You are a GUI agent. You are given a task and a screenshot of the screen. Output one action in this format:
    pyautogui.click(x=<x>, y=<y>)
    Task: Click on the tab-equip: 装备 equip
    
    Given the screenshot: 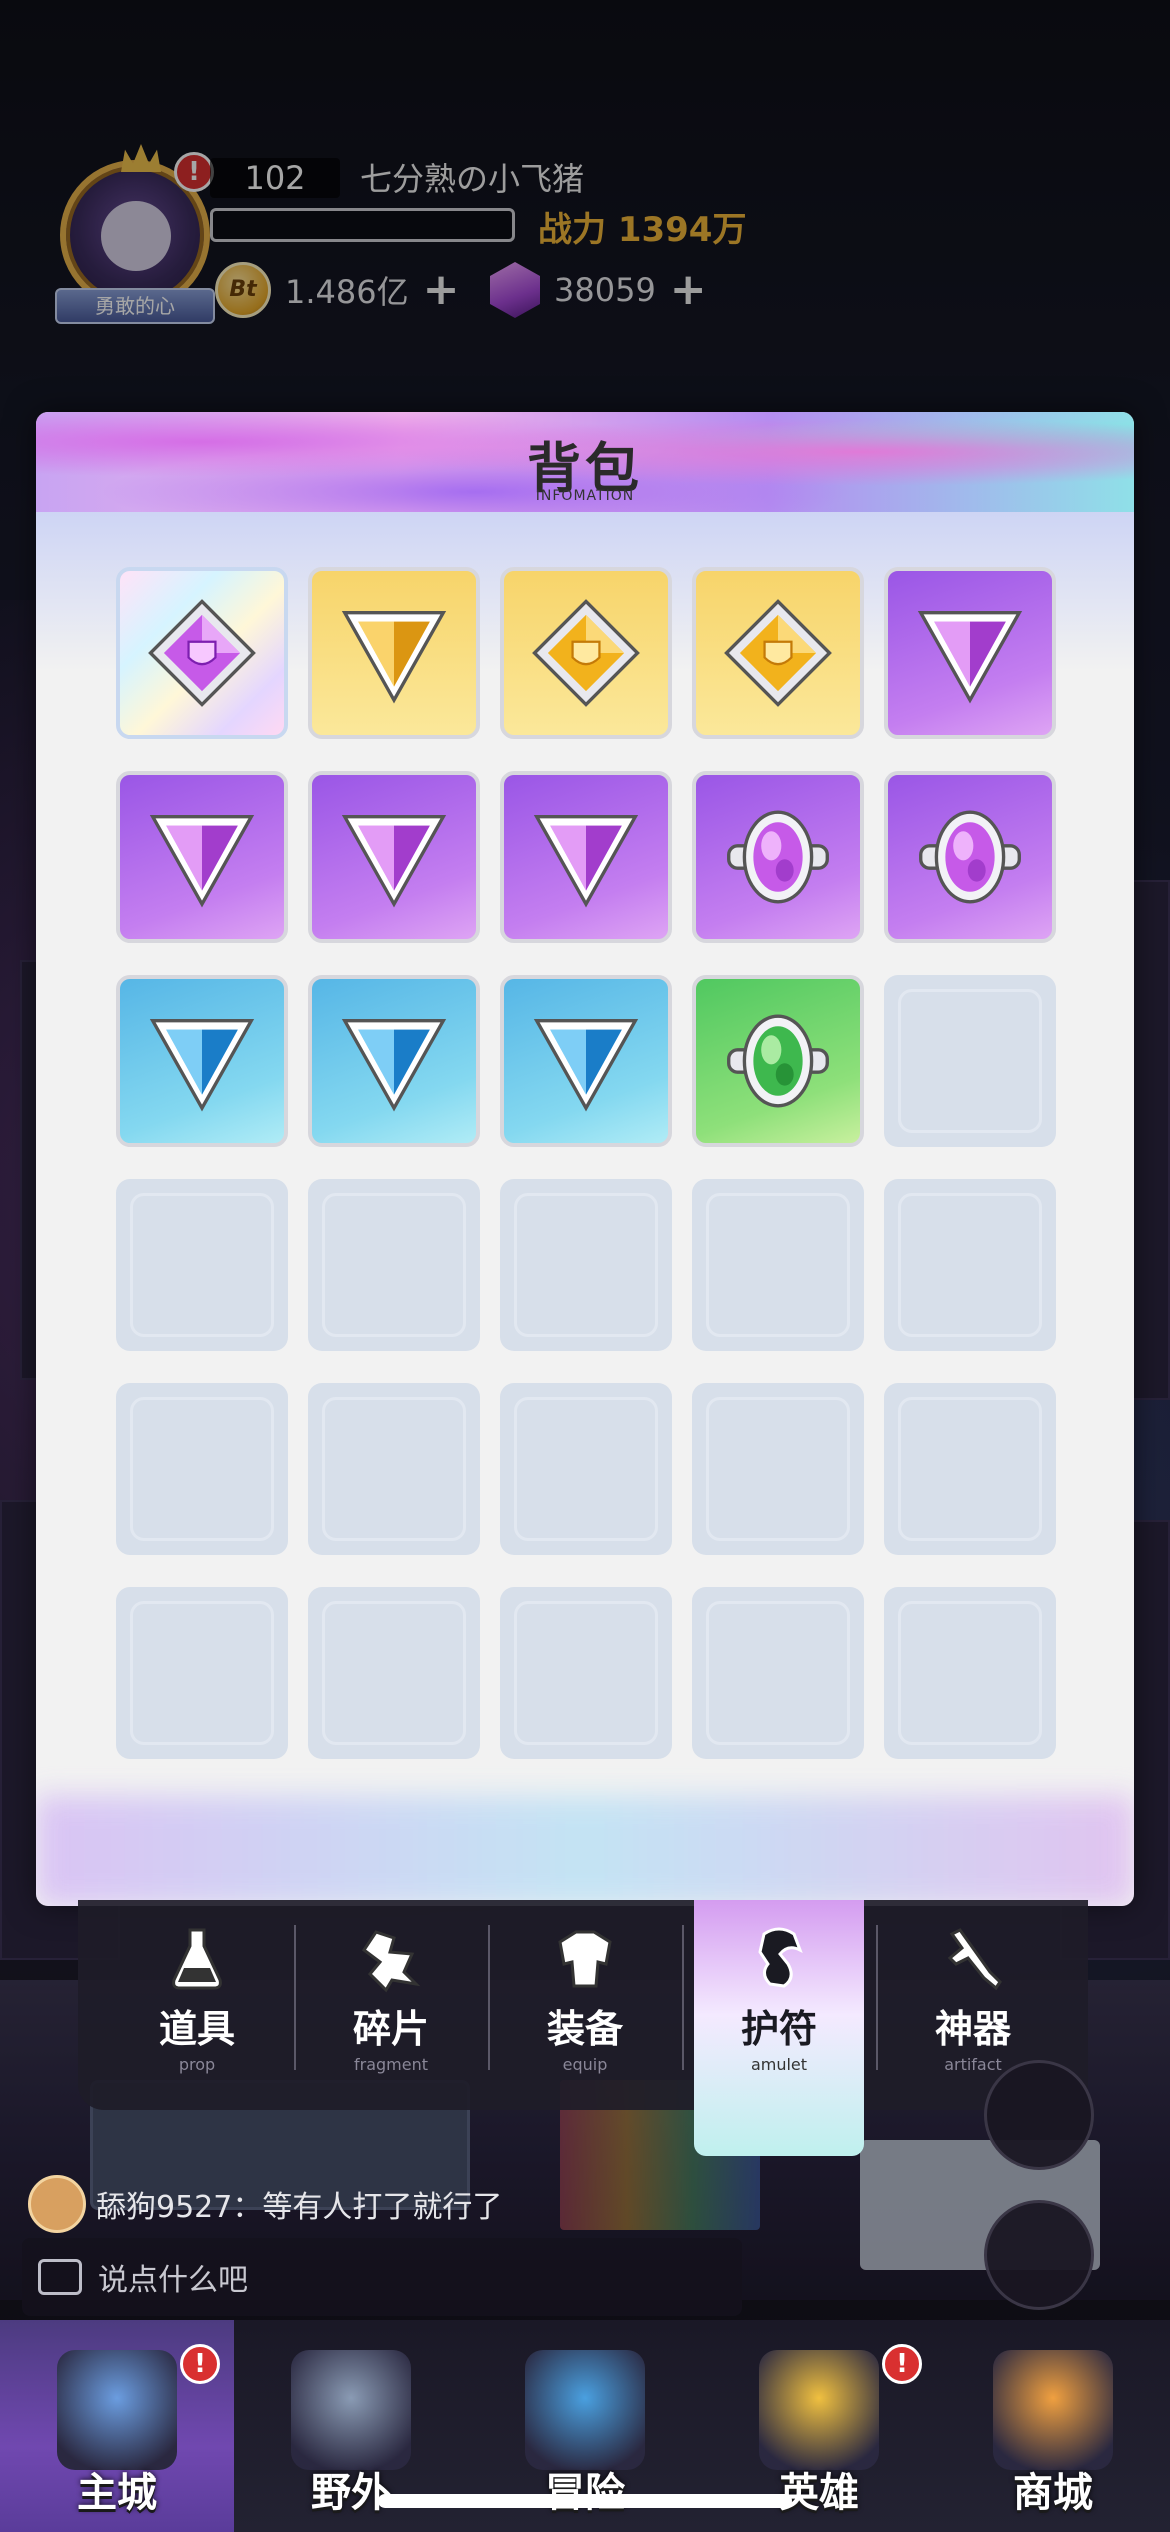 What is the action you would take?
    pyautogui.click(x=585, y=1990)
    